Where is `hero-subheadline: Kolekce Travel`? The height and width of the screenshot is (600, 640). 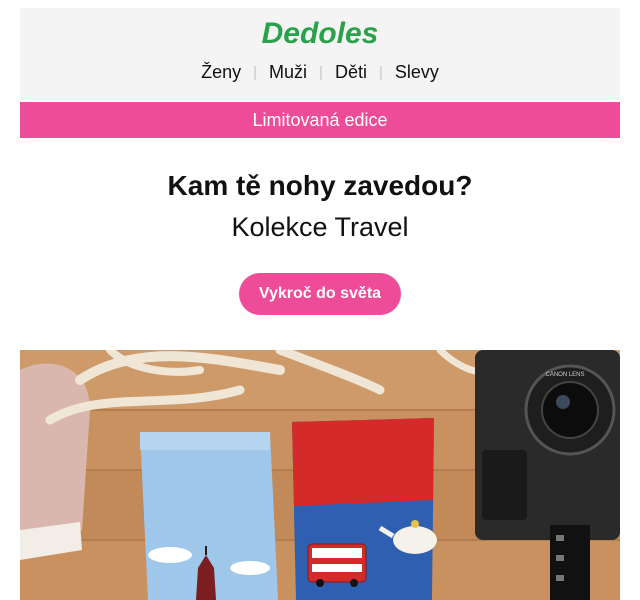
hero-subheadline: Kolekce Travel is located at coordinates (320, 227).